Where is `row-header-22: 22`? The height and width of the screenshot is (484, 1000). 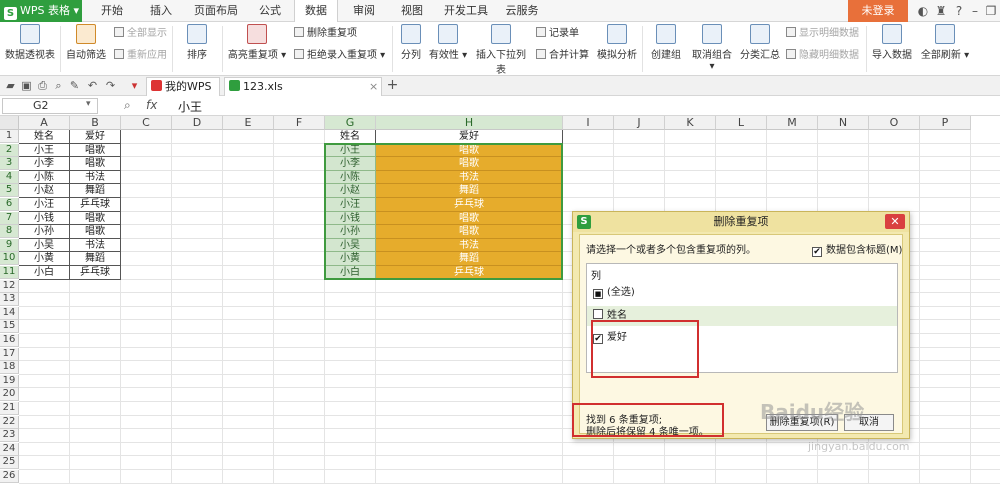
row-header-22: 22 is located at coordinates (9, 422).